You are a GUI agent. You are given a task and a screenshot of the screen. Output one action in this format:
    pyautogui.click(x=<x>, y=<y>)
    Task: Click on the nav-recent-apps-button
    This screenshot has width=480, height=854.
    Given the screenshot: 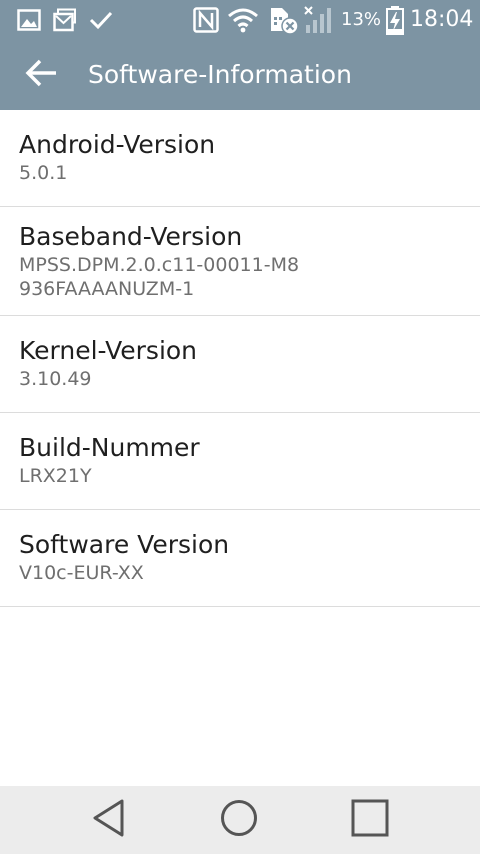 What is the action you would take?
    pyautogui.click(x=370, y=820)
    